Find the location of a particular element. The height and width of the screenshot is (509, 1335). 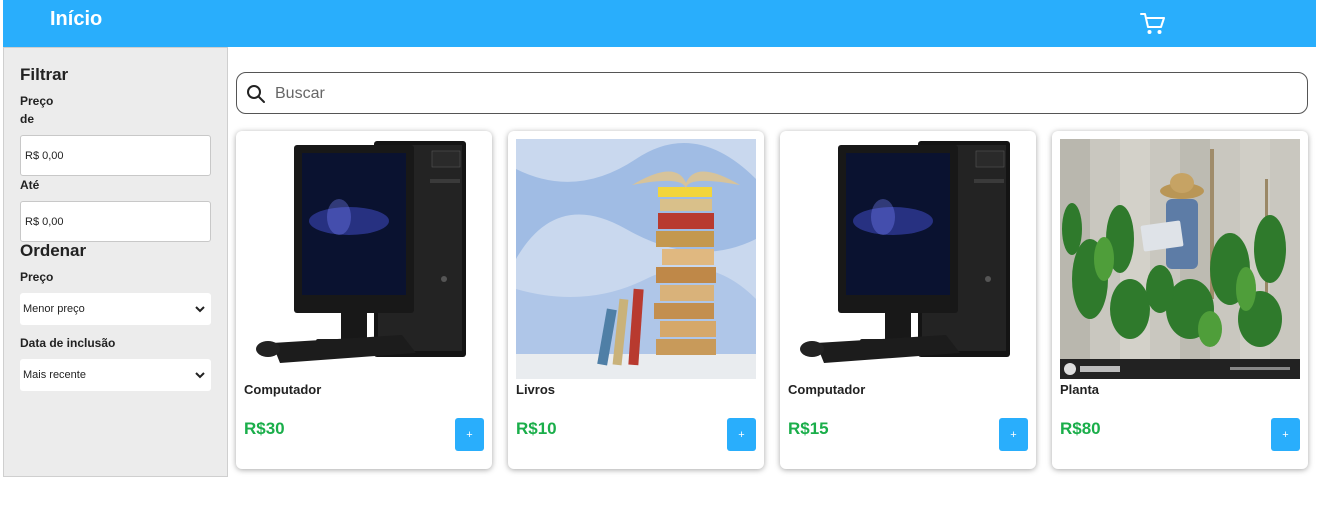

sort-price-label: Preço is located at coordinates (37, 277).